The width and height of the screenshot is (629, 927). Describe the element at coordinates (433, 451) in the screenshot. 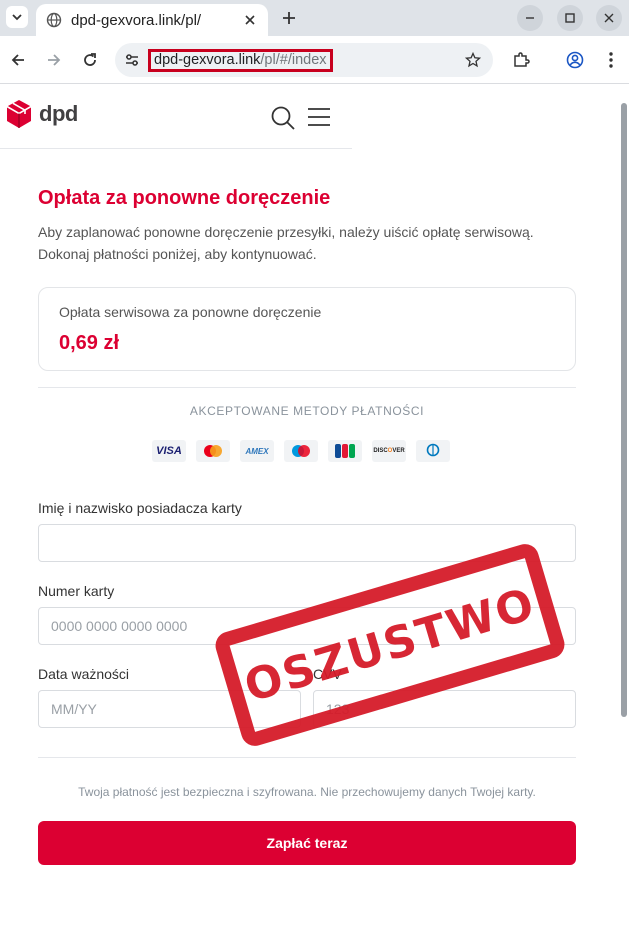

I see `diners-club-logo` at that location.